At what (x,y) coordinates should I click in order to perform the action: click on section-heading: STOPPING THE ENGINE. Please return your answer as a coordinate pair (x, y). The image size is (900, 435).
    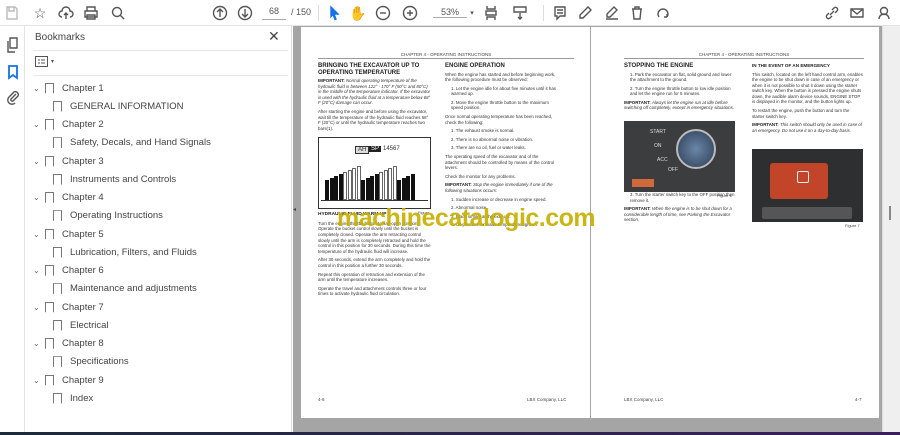
    Looking at the image, I should click on (659, 66).